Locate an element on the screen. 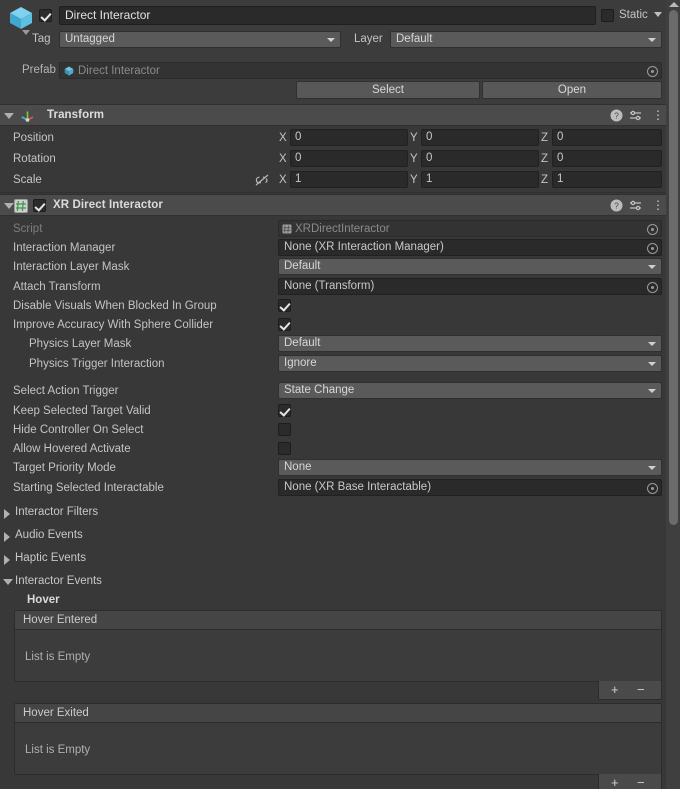 The height and width of the screenshot is (789, 680). position-x-input: 0 is located at coordinates (349, 137).